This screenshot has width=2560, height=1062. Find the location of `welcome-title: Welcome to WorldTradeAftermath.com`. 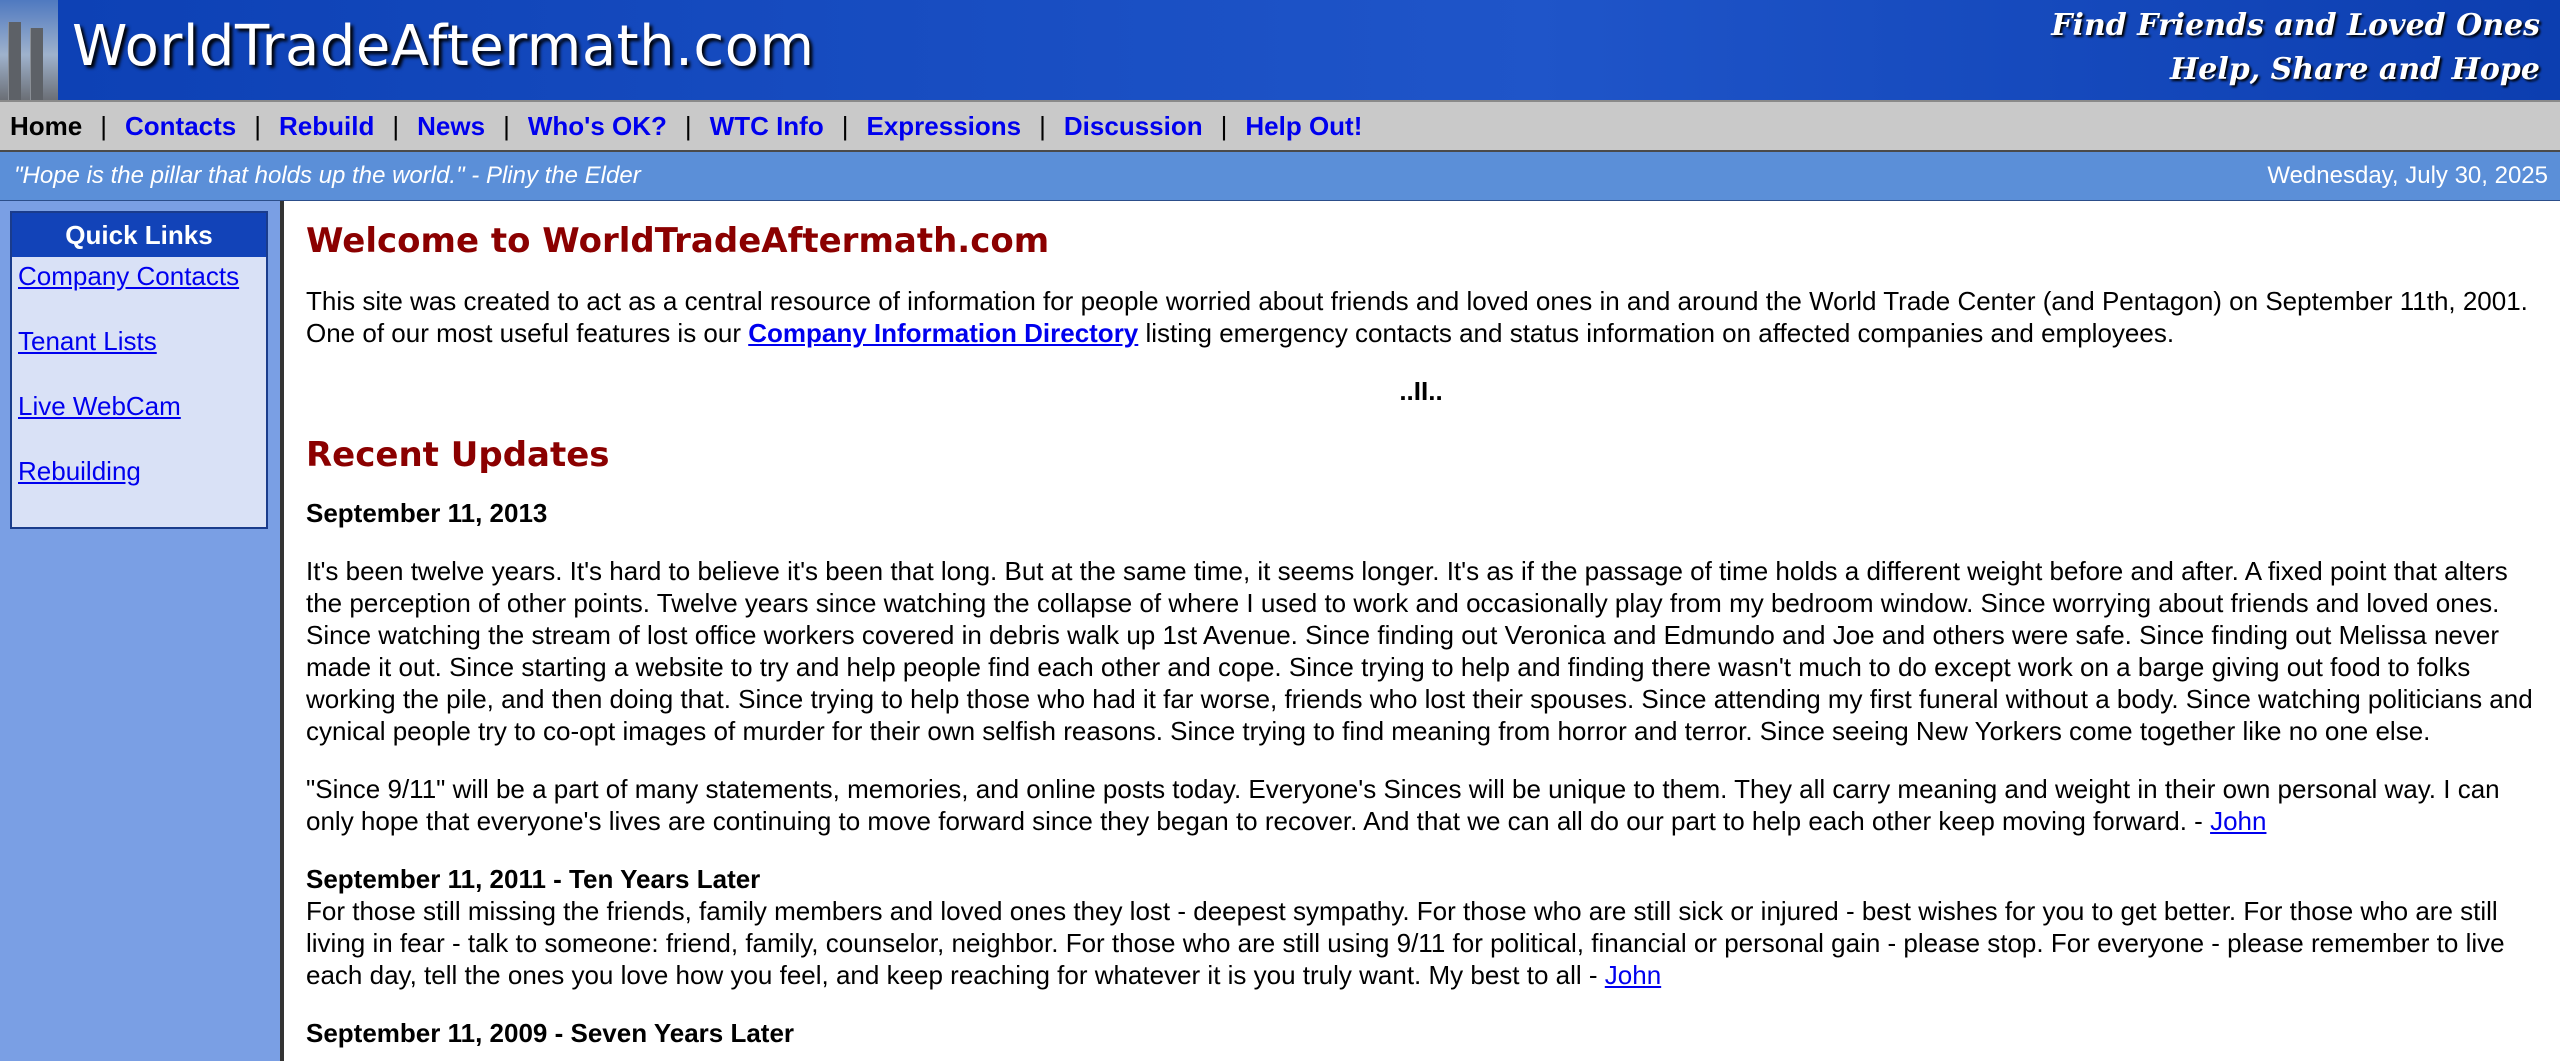

welcome-title: Welcome to WorldTradeAftermath.com is located at coordinates (678, 241).